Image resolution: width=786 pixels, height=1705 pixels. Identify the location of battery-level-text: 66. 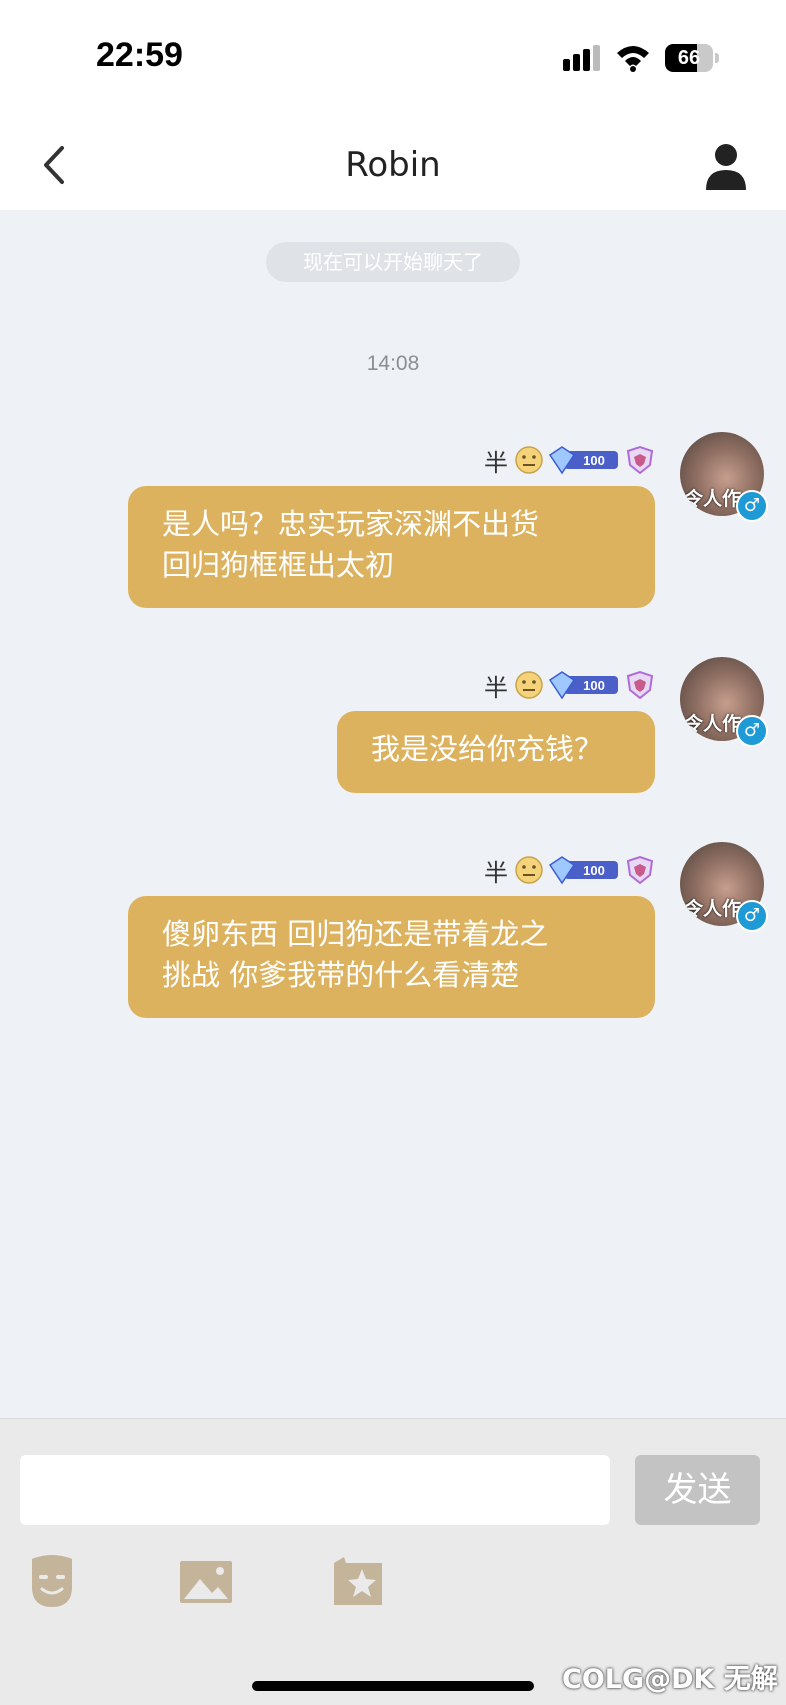
(689, 58).